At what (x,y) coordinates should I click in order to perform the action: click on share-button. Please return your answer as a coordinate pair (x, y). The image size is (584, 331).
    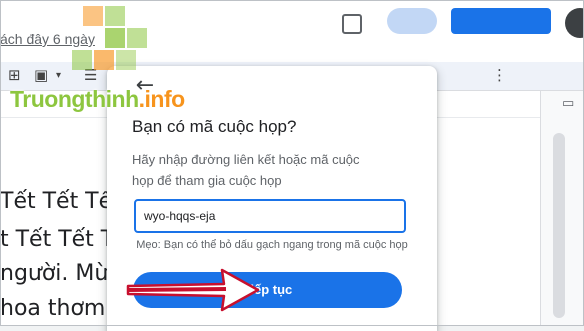
    Looking at the image, I should click on (501, 21).